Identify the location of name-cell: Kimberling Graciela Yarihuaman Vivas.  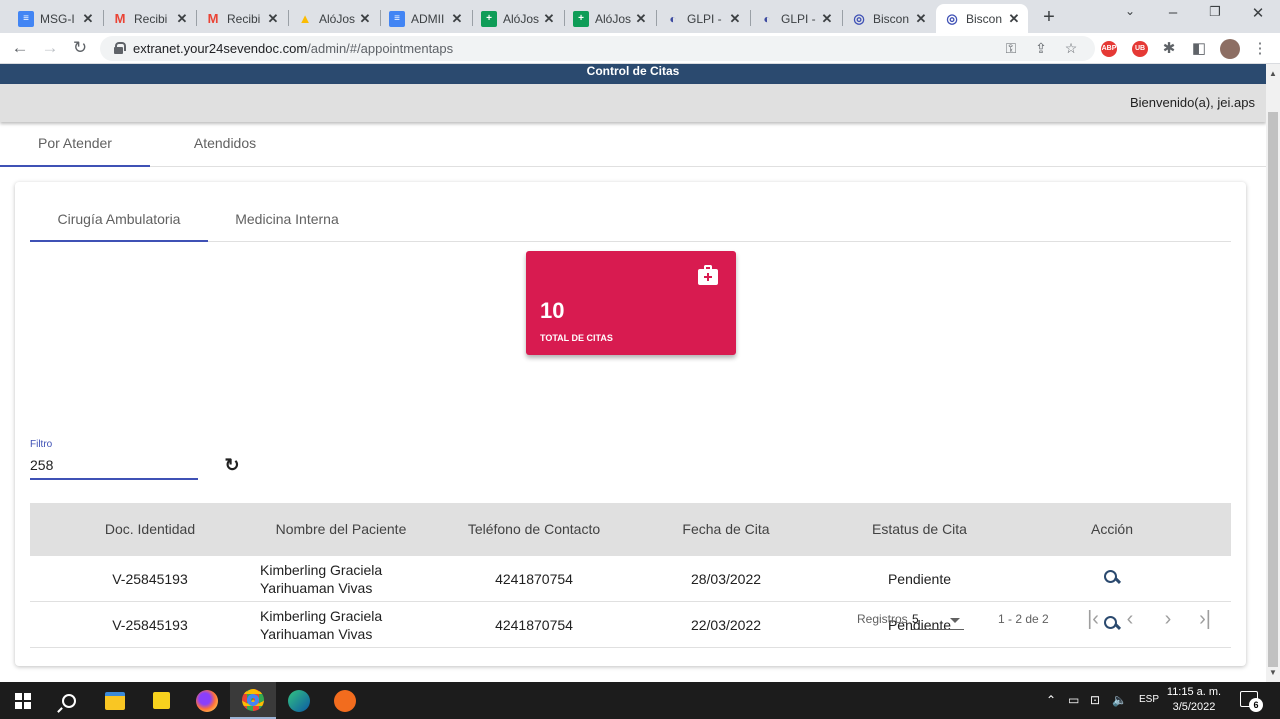
(345, 579).